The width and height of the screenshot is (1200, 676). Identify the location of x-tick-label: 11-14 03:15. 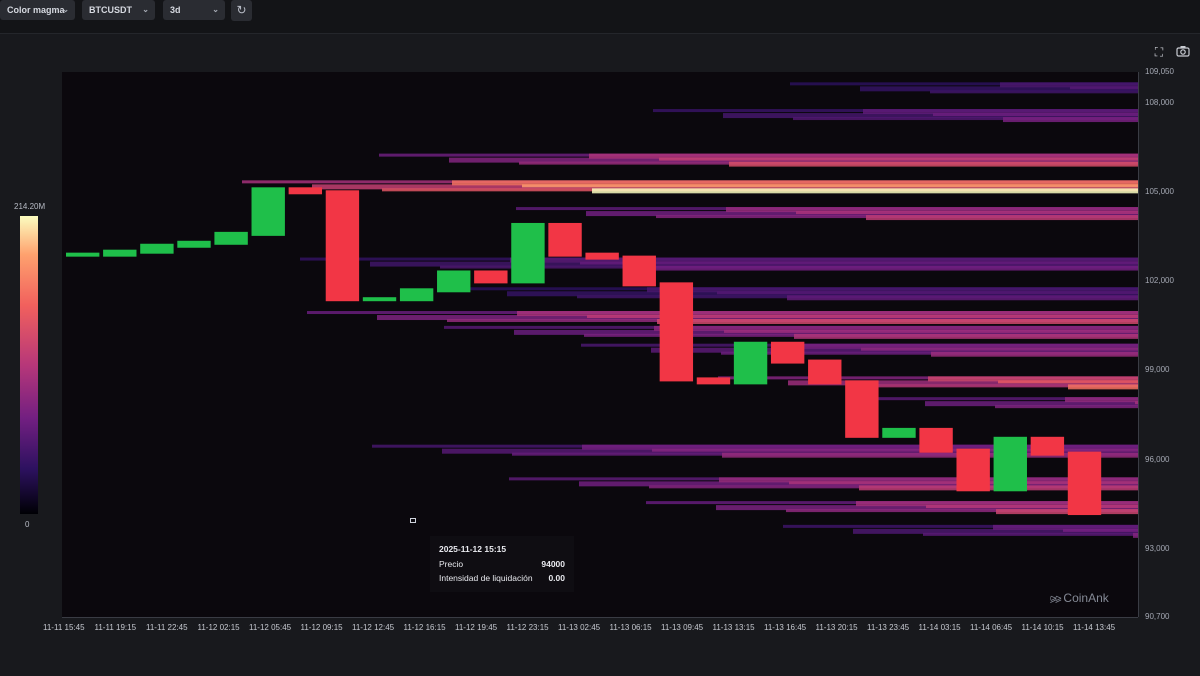
(939, 627).